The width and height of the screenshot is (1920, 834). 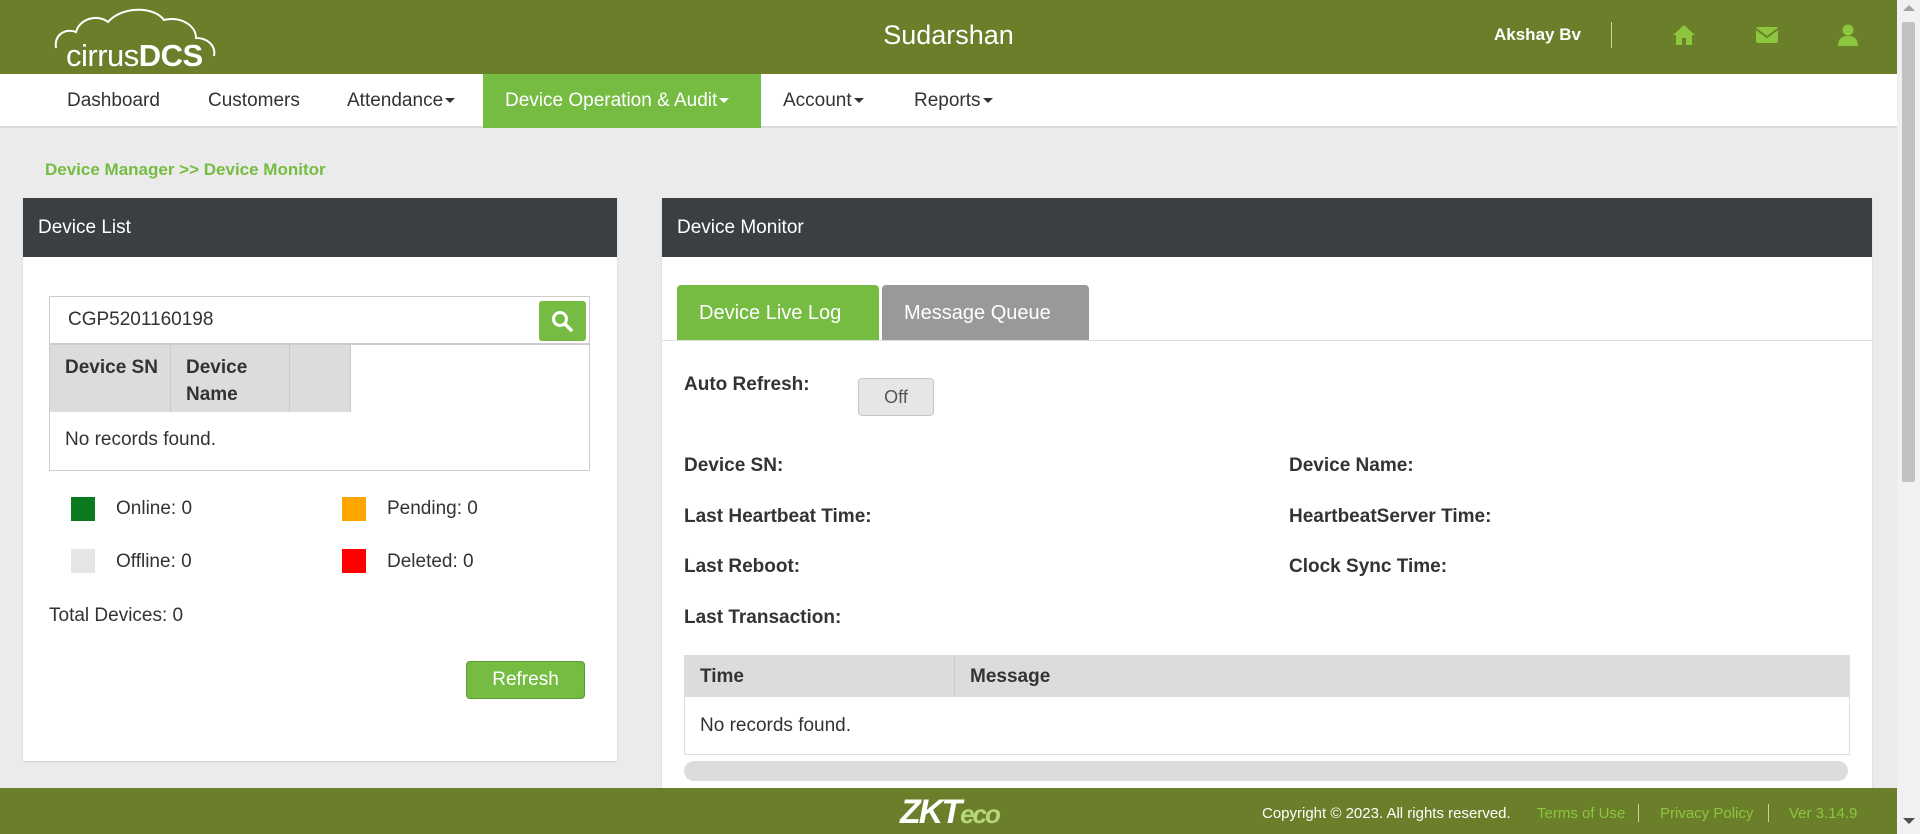 What do you see at coordinates (778, 313) in the screenshot?
I see `tab-device-live-log: Device Live Log` at bounding box center [778, 313].